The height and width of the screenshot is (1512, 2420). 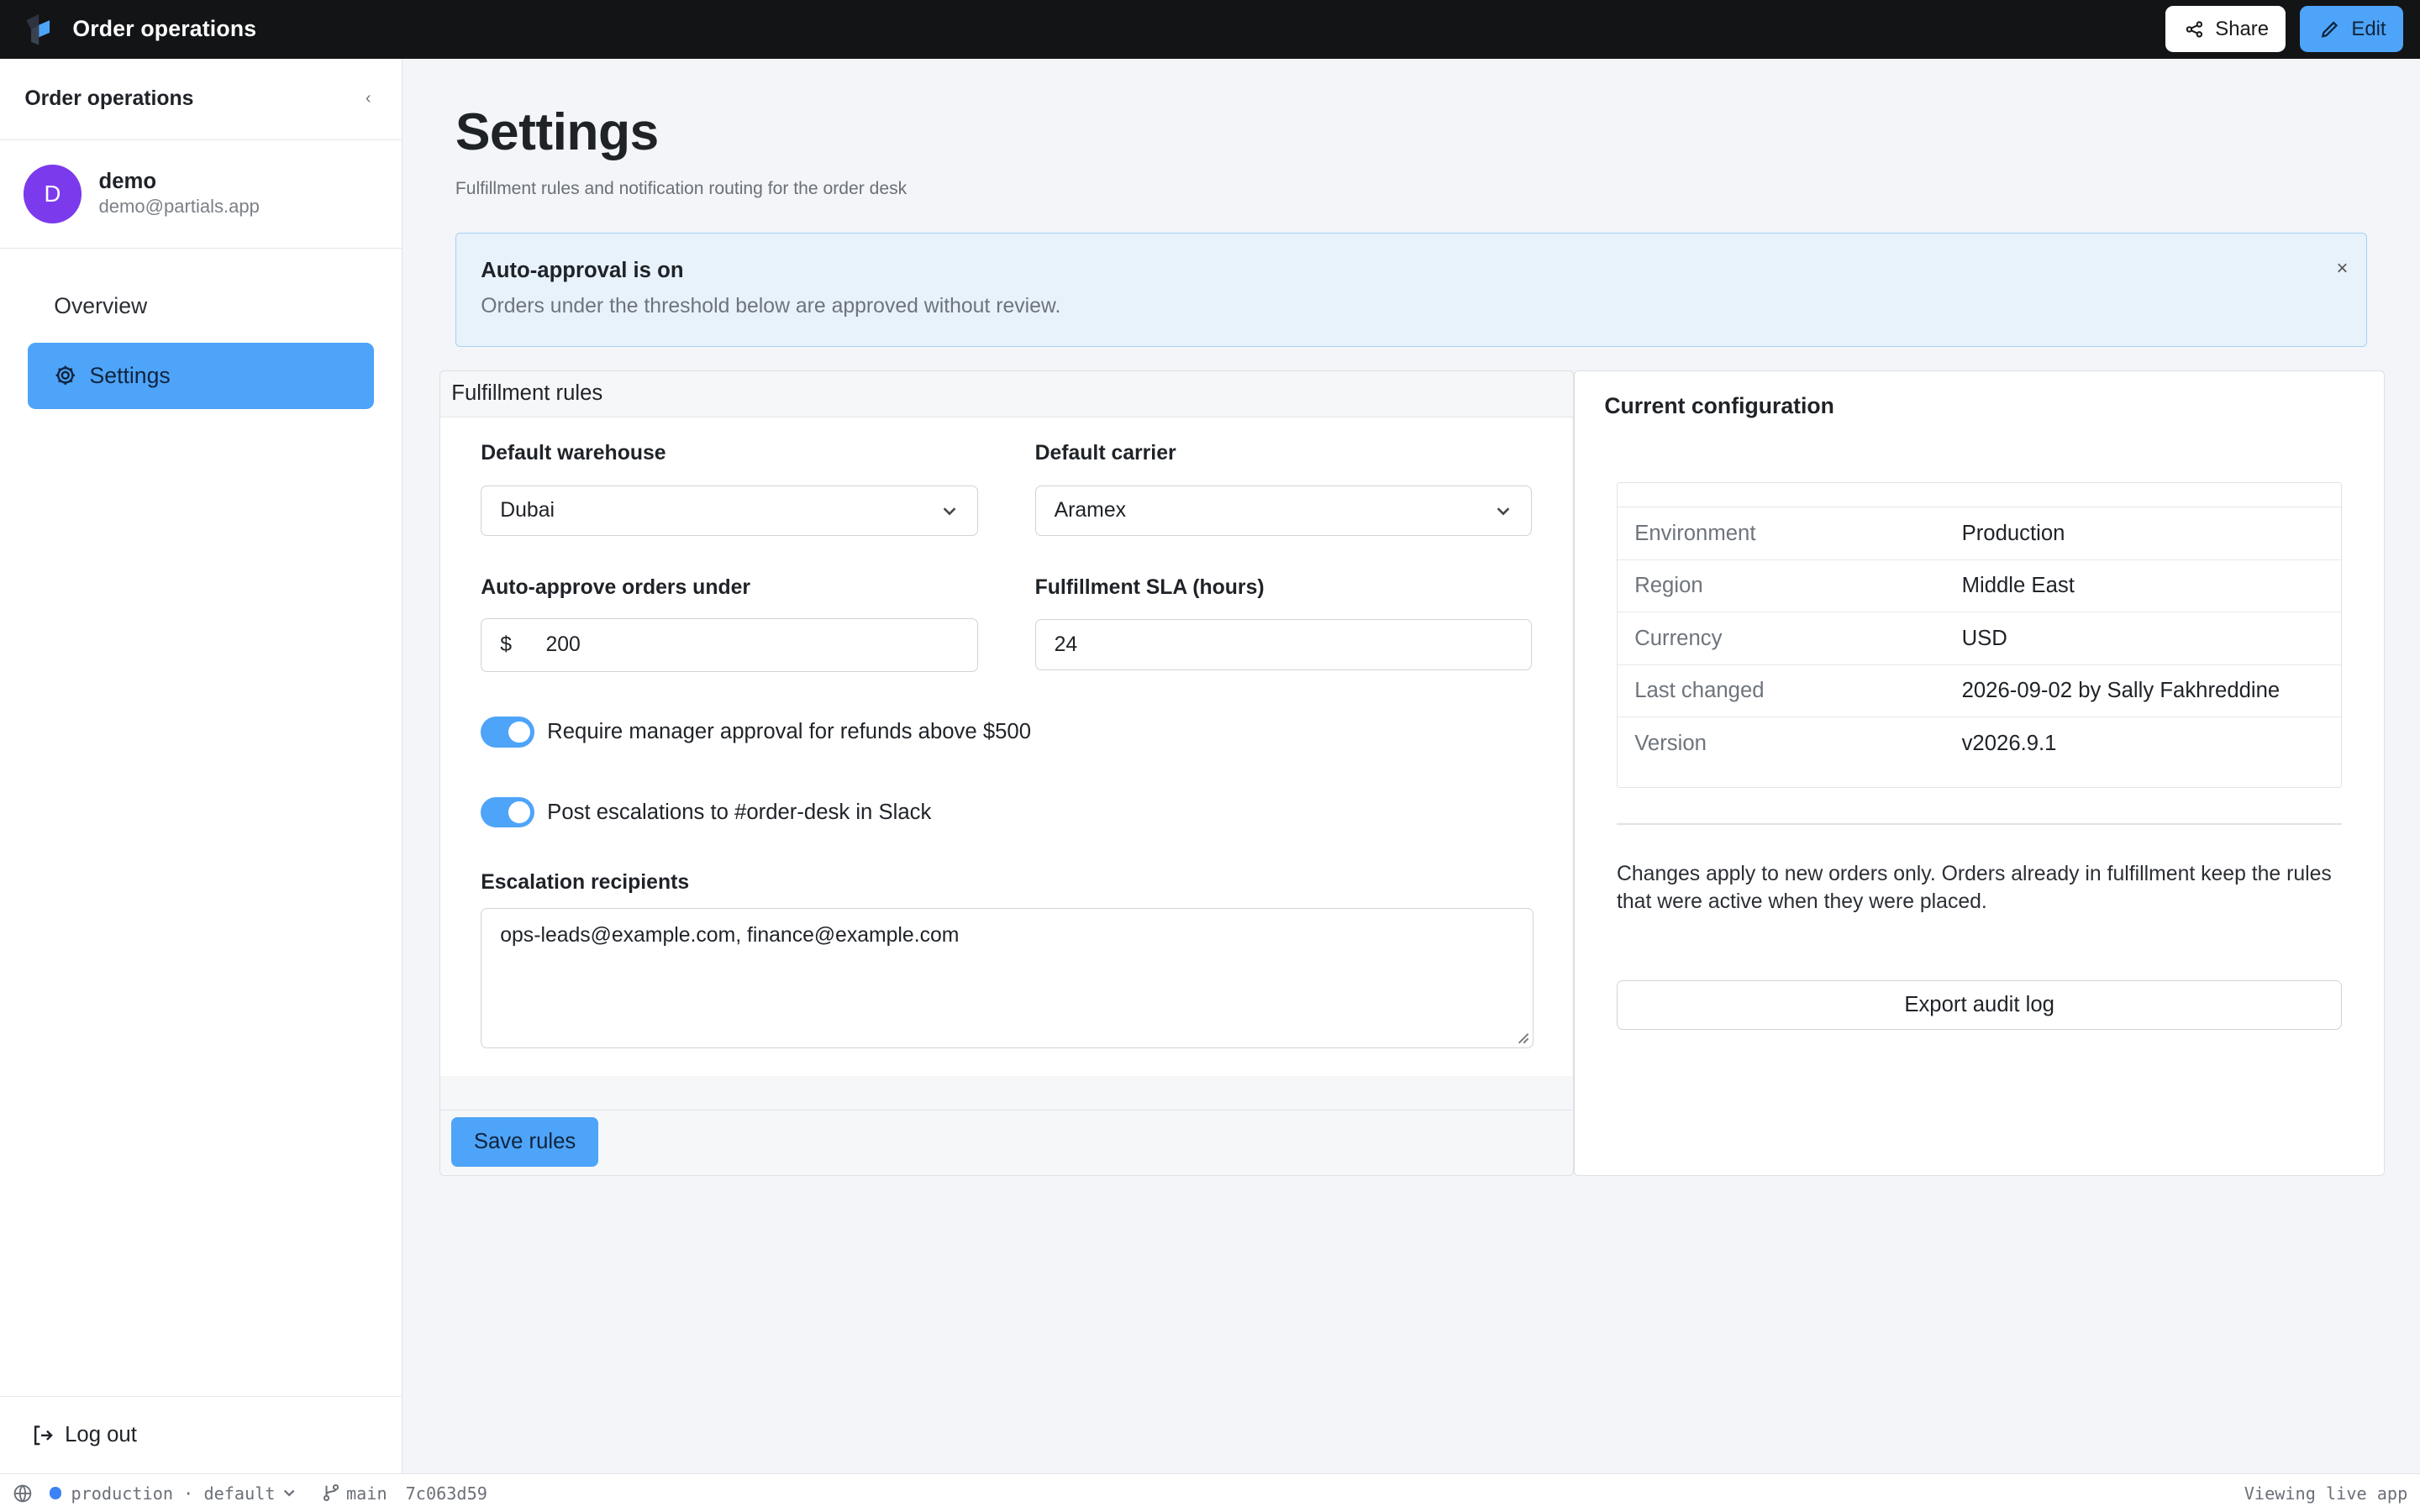 What do you see at coordinates (508, 812) in the screenshot?
I see `slack-escalation-toggle` at bounding box center [508, 812].